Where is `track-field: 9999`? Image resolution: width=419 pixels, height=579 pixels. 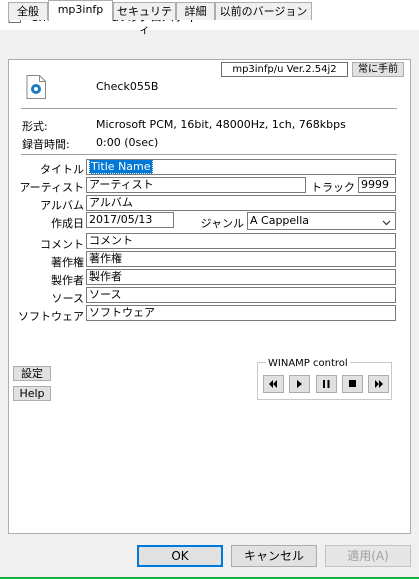 track-field: 9999 is located at coordinates (377, 185).